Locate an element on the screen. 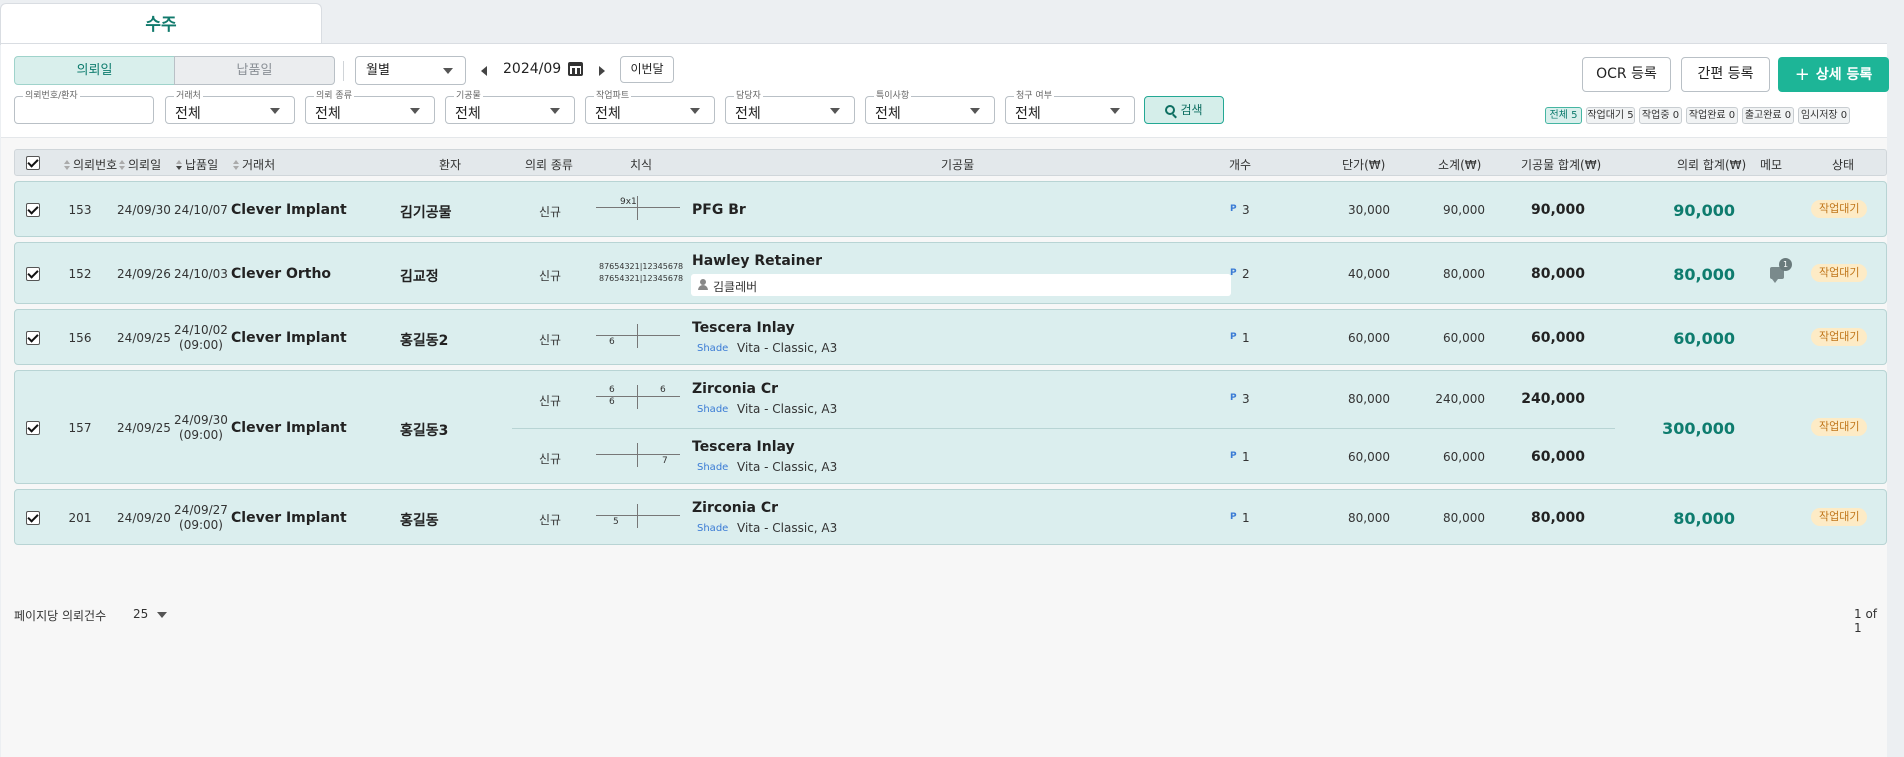  patient-name: 홍길동2 is located at coordinates (424, 341).